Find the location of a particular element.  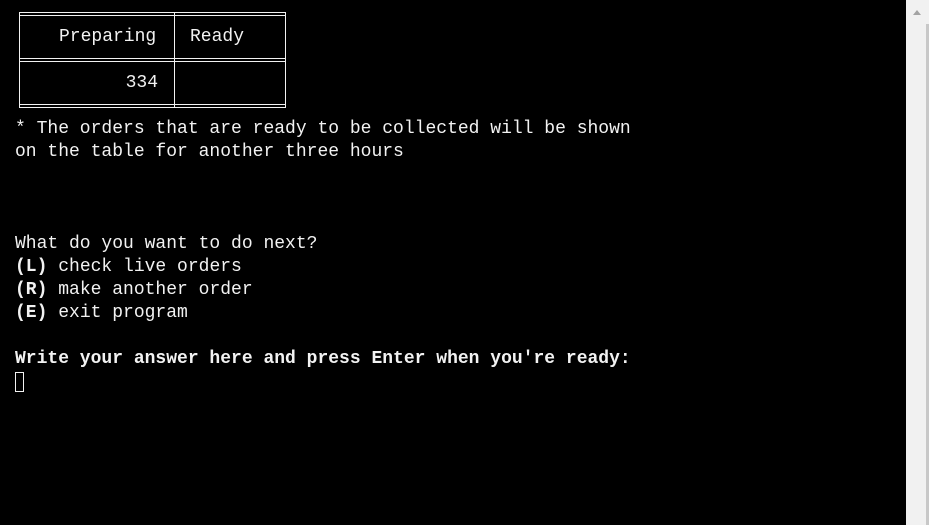

table-border-bottom-inner is located at coordinates (152, 107).